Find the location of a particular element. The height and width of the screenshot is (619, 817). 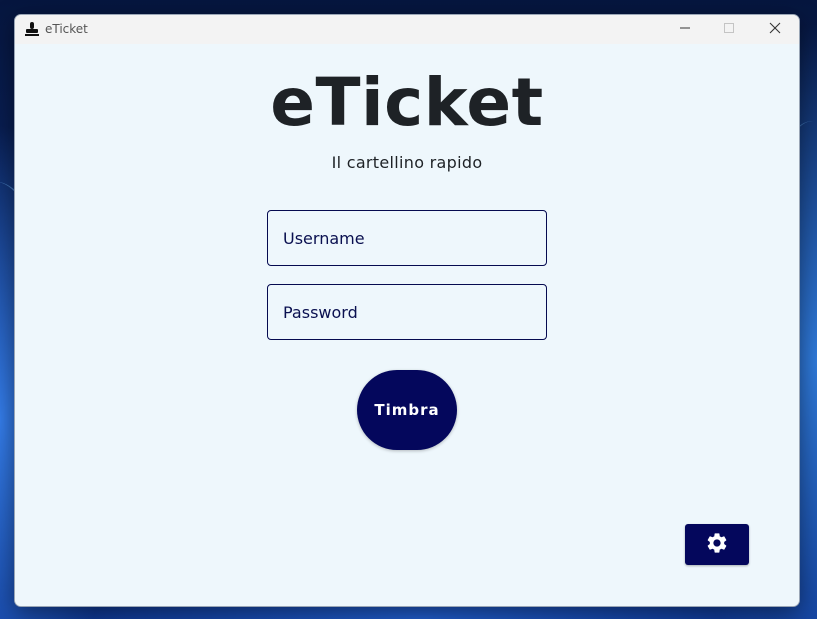

maximize-icon is located at coordinates (729, 30).